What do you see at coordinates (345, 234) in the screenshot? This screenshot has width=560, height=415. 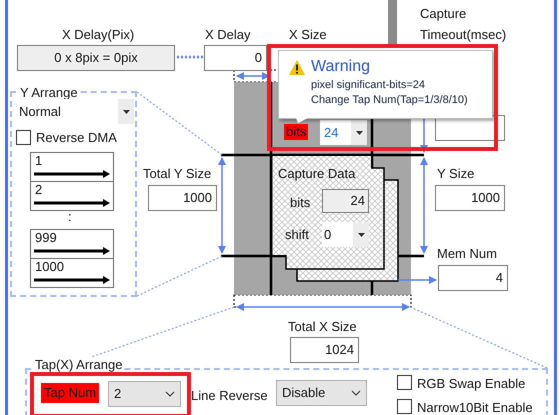 I see `dropdown: 0` at bounding box center [345, 234].